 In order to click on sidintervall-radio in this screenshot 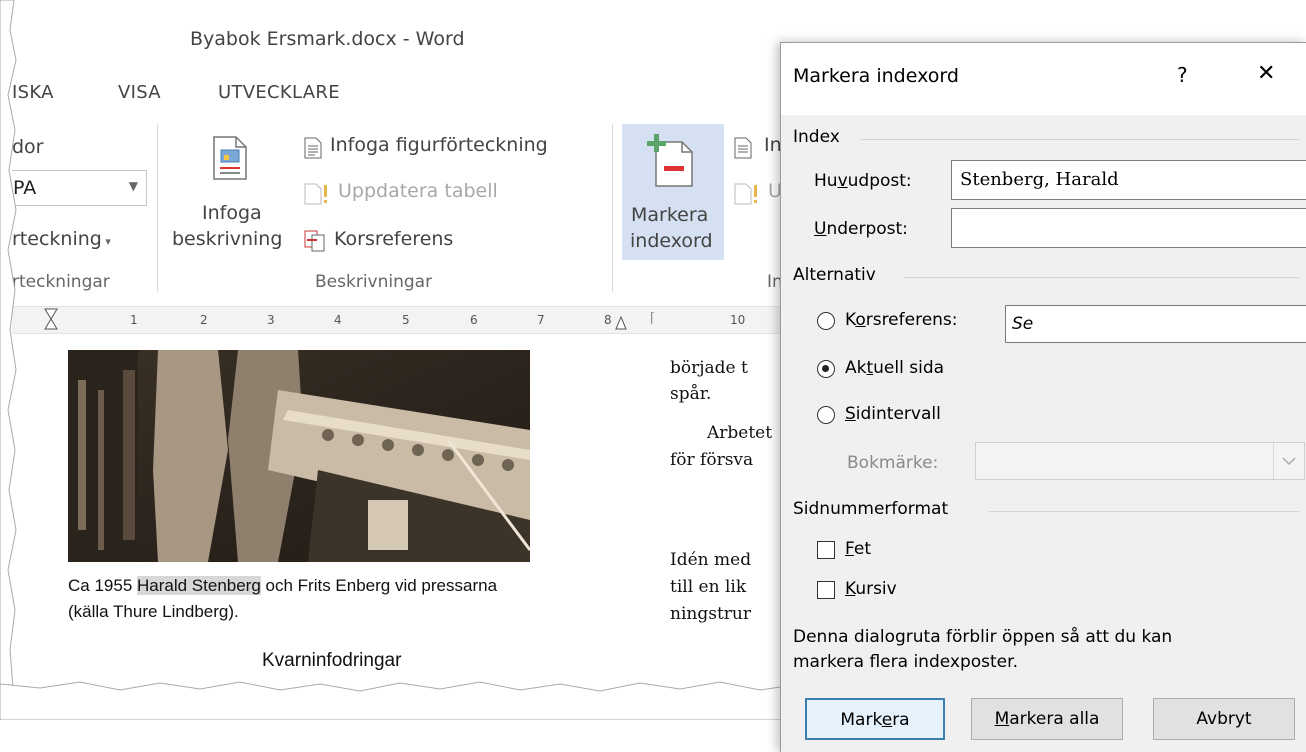, I will do `click(826, 415)`.